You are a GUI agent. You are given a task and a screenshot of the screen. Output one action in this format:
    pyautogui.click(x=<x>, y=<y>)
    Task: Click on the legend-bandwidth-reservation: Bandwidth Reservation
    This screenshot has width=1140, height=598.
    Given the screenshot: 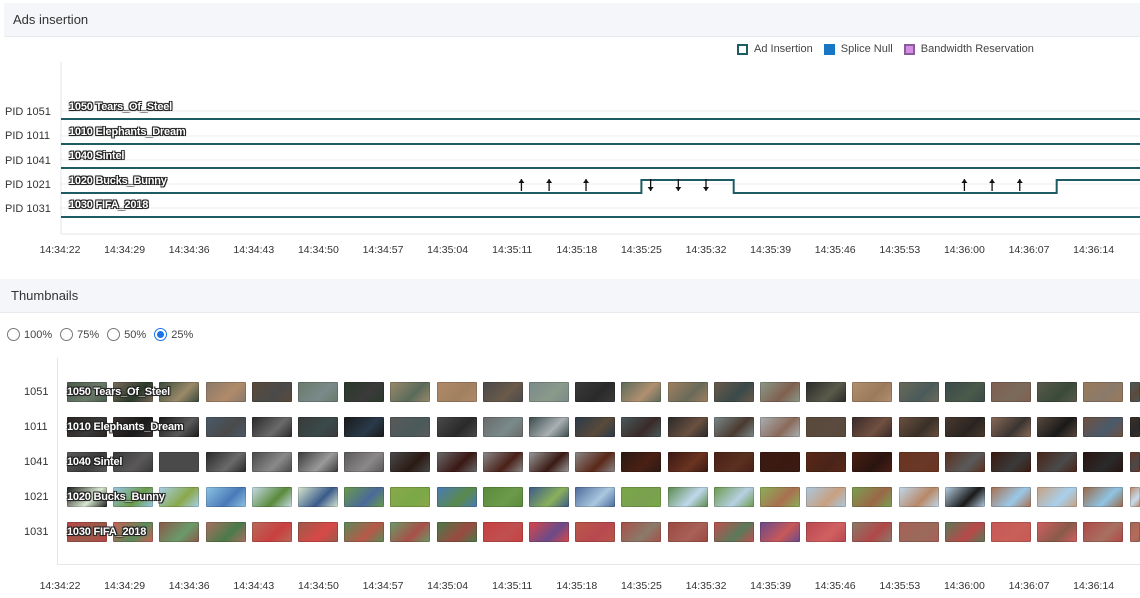 What is the action you would take?
    pyautogui.click(x=968, y=49)
    